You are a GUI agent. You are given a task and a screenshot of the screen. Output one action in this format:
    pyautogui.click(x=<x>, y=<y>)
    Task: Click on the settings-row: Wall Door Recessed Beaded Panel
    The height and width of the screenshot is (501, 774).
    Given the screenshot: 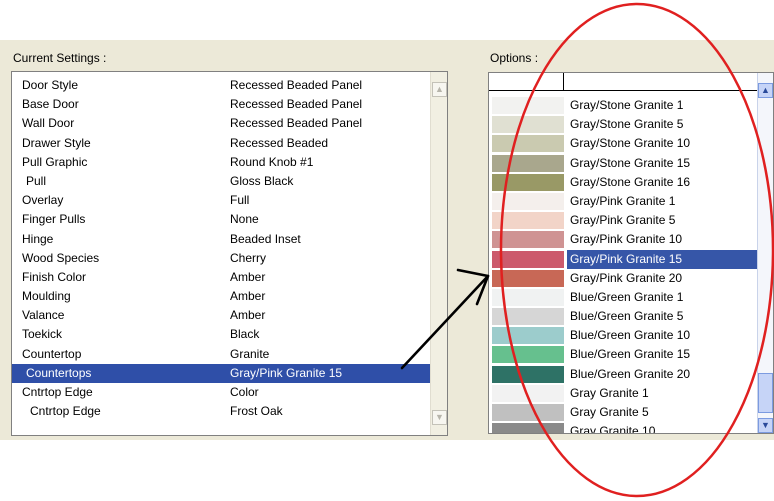 What is the action you would take?
    pyautogui.click(x=221, y=123)
    